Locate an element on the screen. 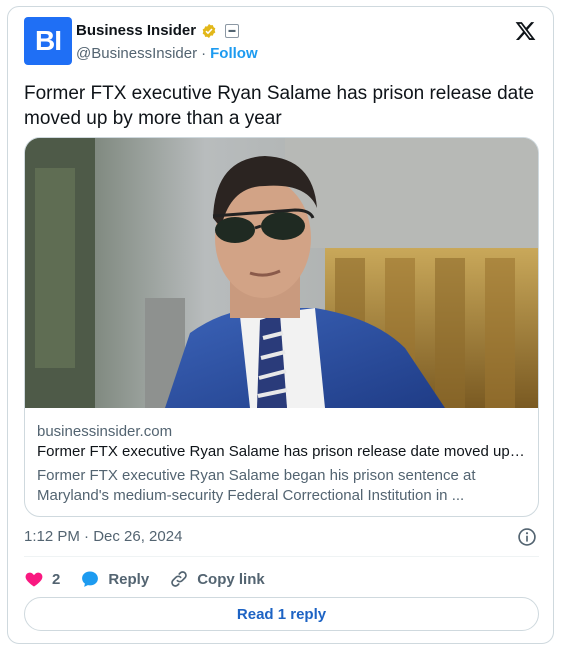 Image resolution: width=561 pixels, height=652 pixels. avatar-logo-text: BI is located at coordinates (48, 40).